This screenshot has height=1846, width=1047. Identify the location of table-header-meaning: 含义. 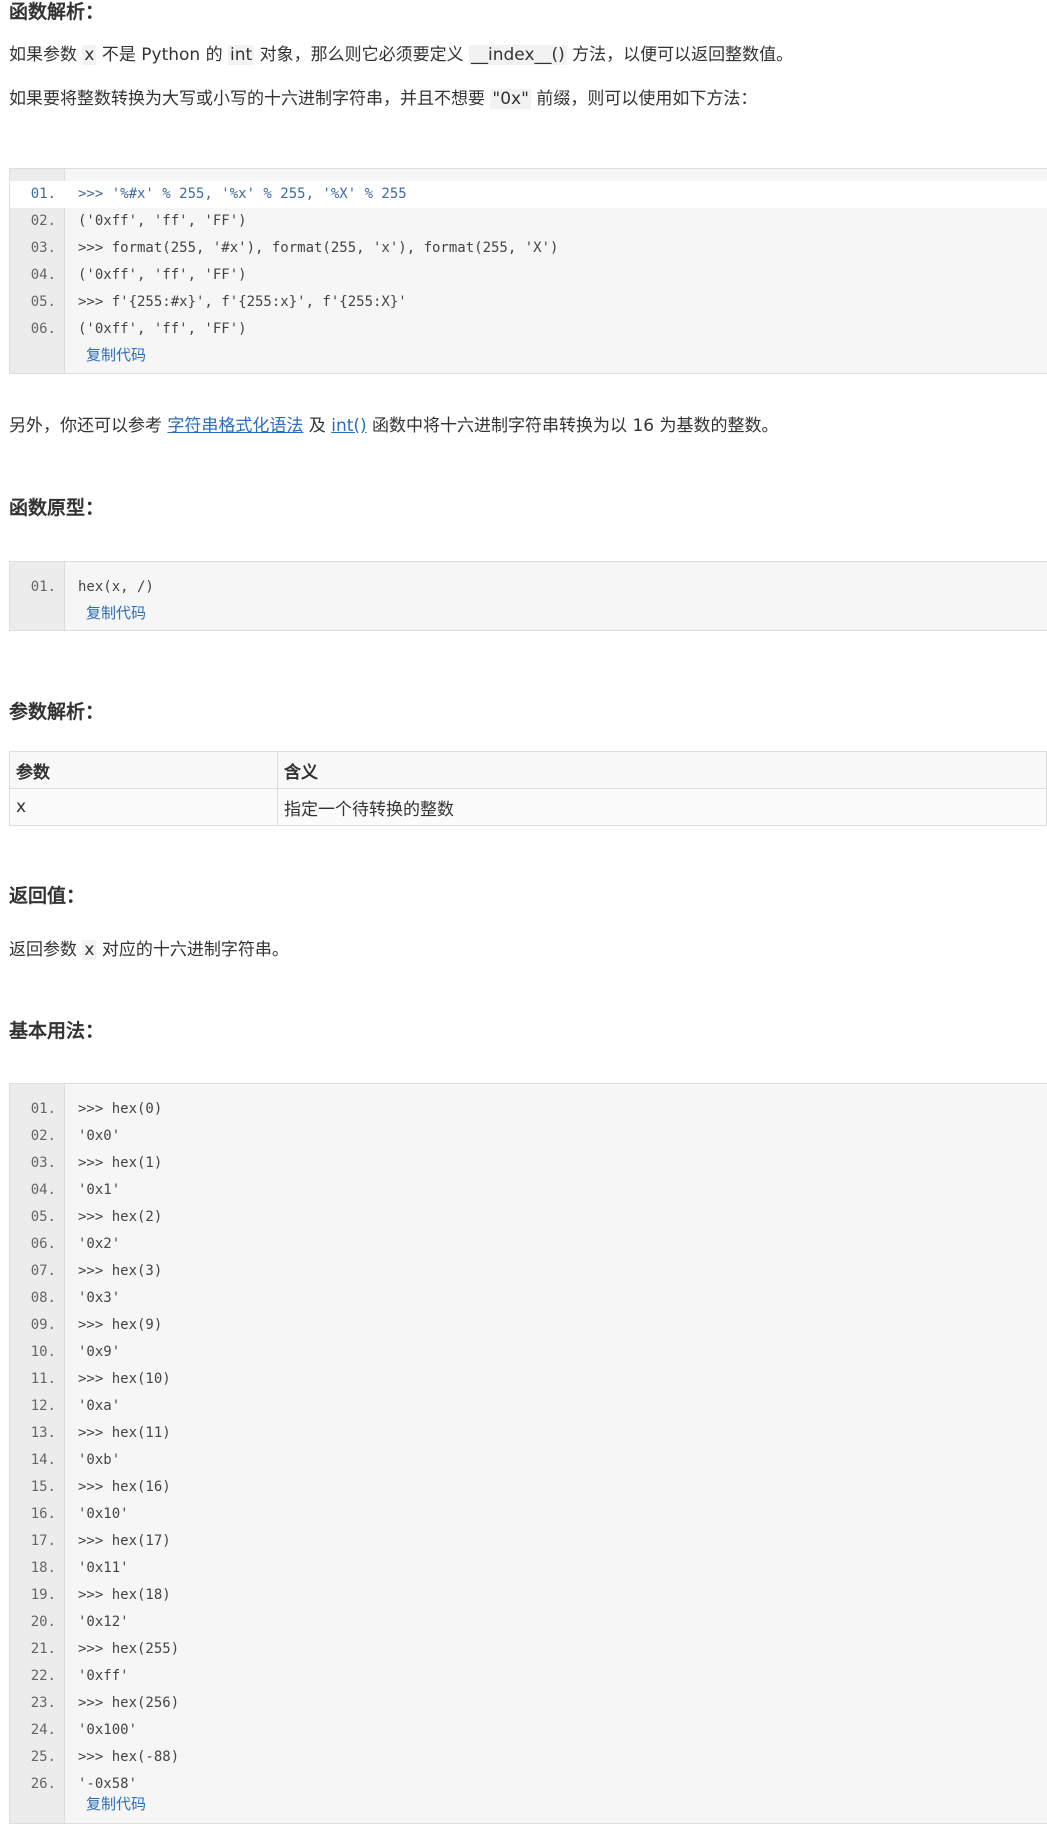
(662, 770).